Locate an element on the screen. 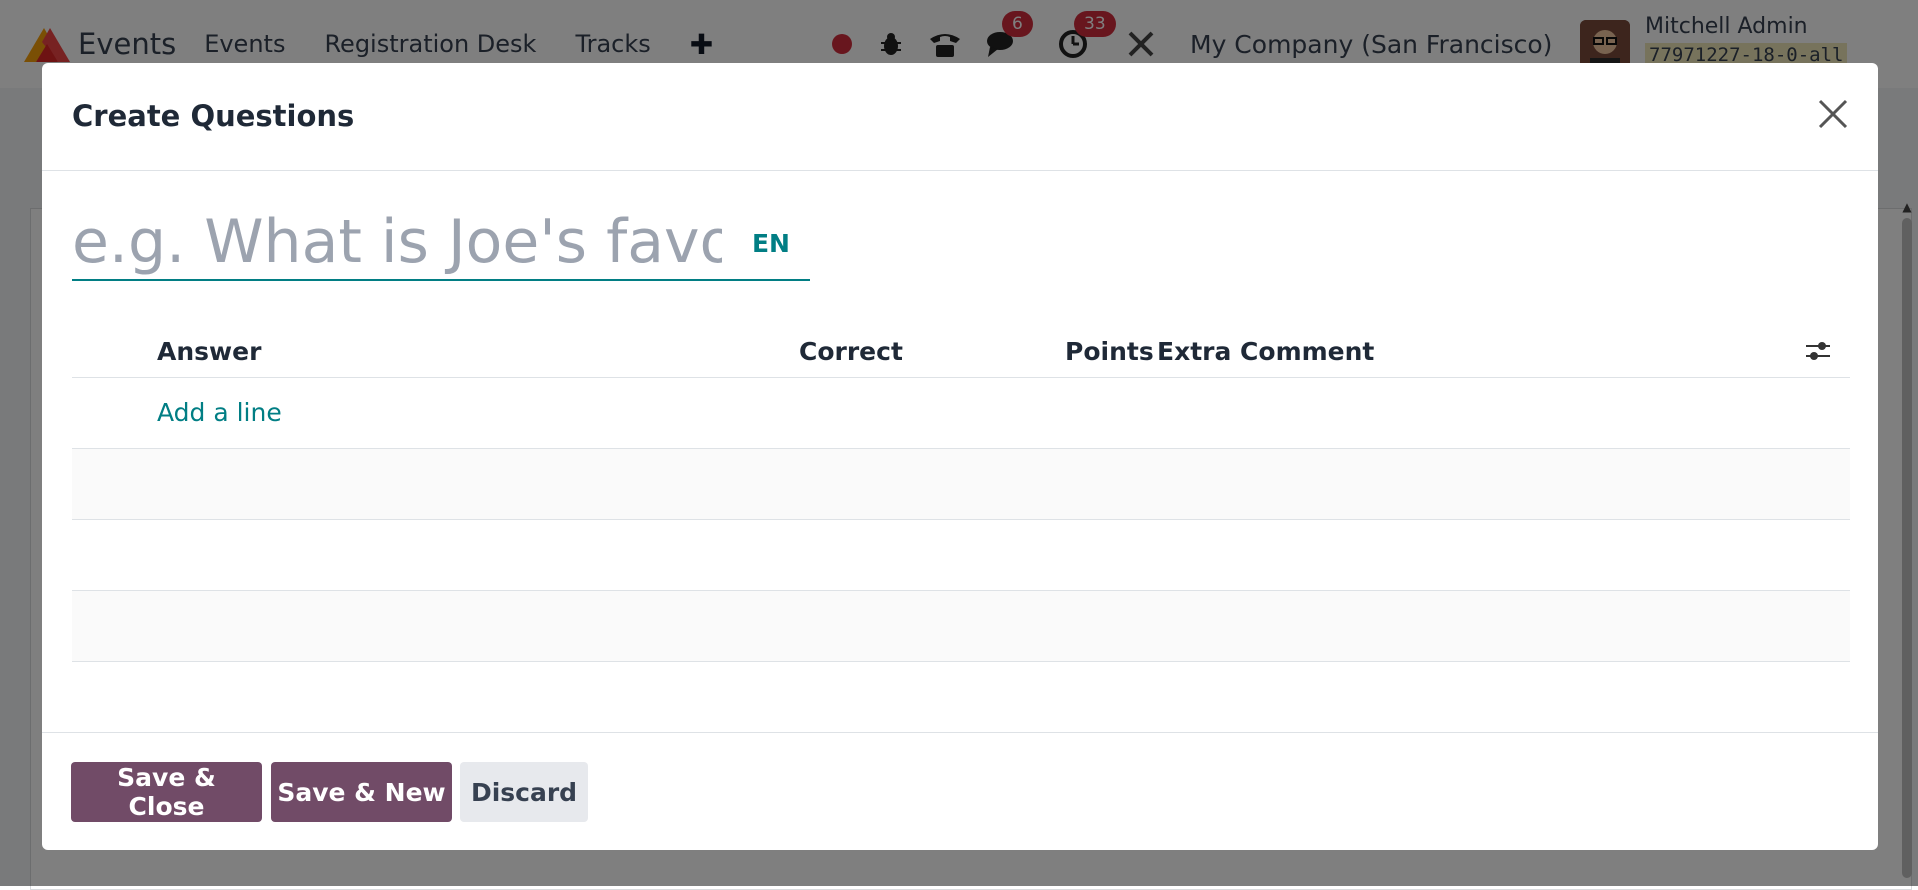 The height and width of the screenshot is (890, 1918). discard-button: Discard is located at coordinates (524, 792).